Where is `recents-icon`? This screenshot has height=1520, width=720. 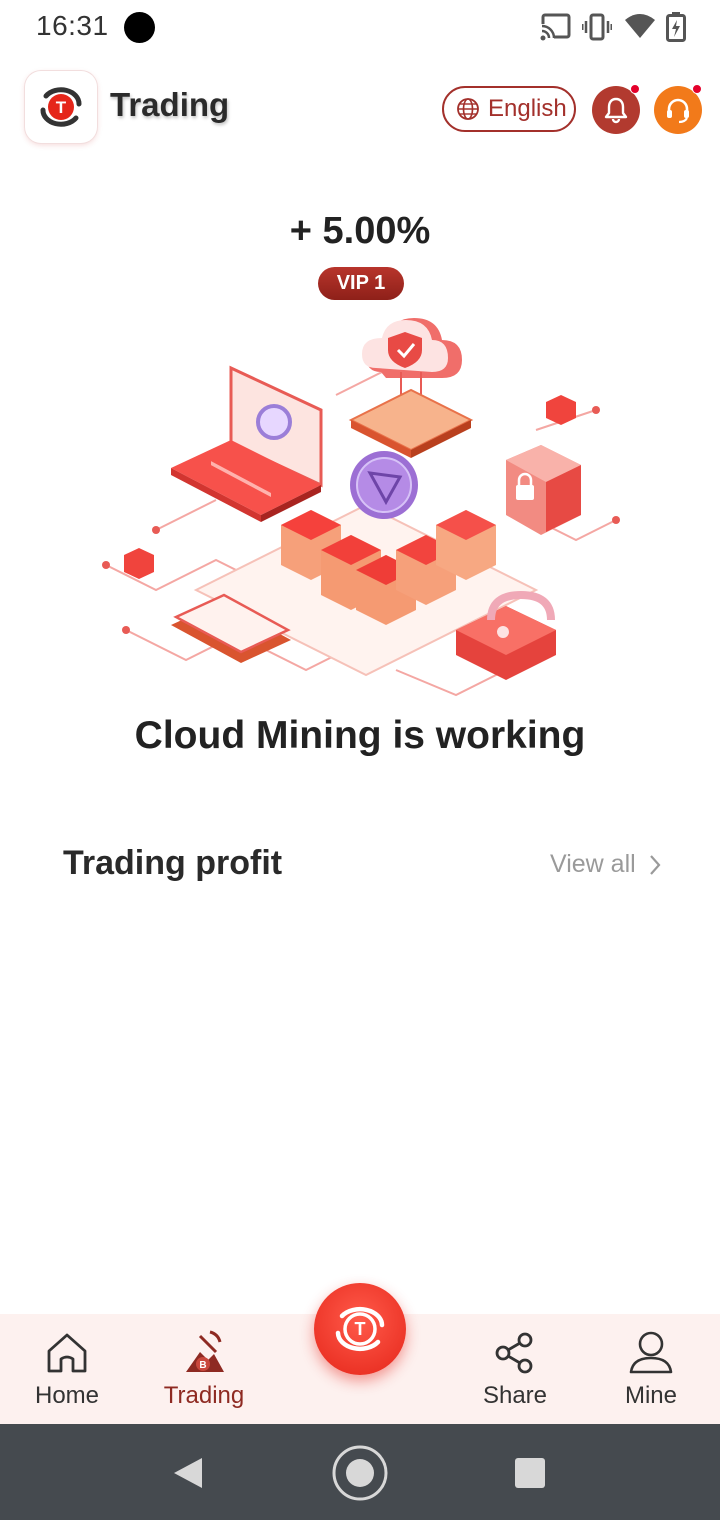 recents-icon is located at coordinates (530, 1473).